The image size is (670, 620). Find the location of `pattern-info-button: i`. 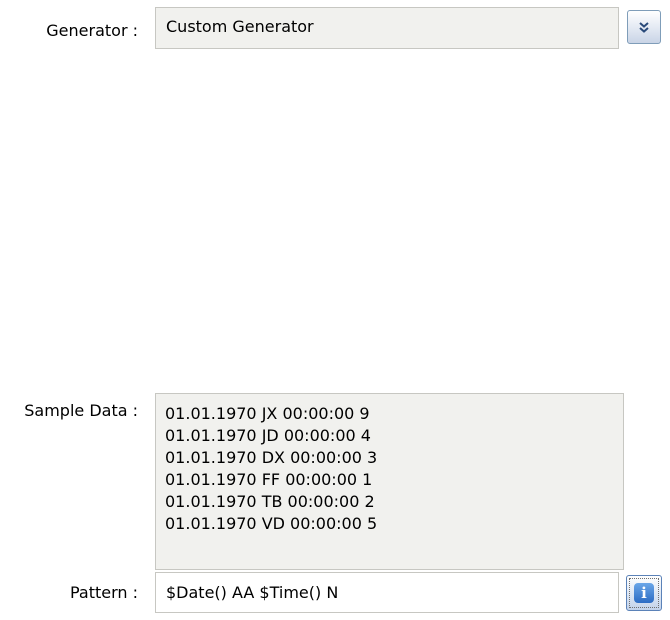

pattern-info-button: i is located at coordinates (644, 593).